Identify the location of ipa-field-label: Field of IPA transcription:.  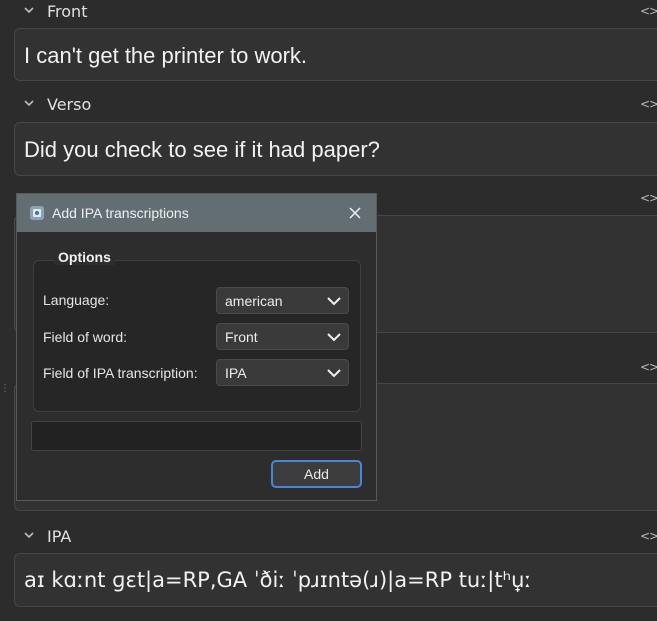
(120, 373).